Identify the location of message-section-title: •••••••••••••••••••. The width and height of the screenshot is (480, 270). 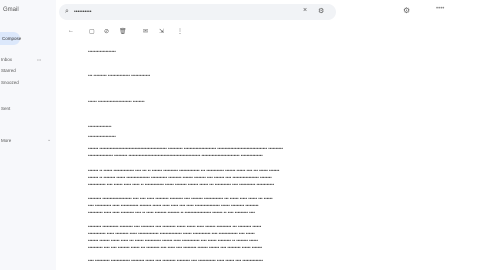
(102, 136).